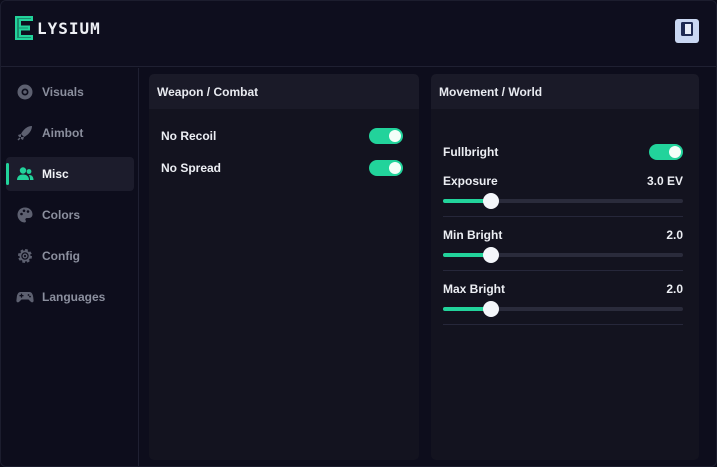 Image resolution: width=717 pixels, height=467 pixels. What do you see at coordinates (563, 299) in the screenshot?
I see `max-bright-slider-block: Max Bright 2.0` at bounding box center [563, 299].